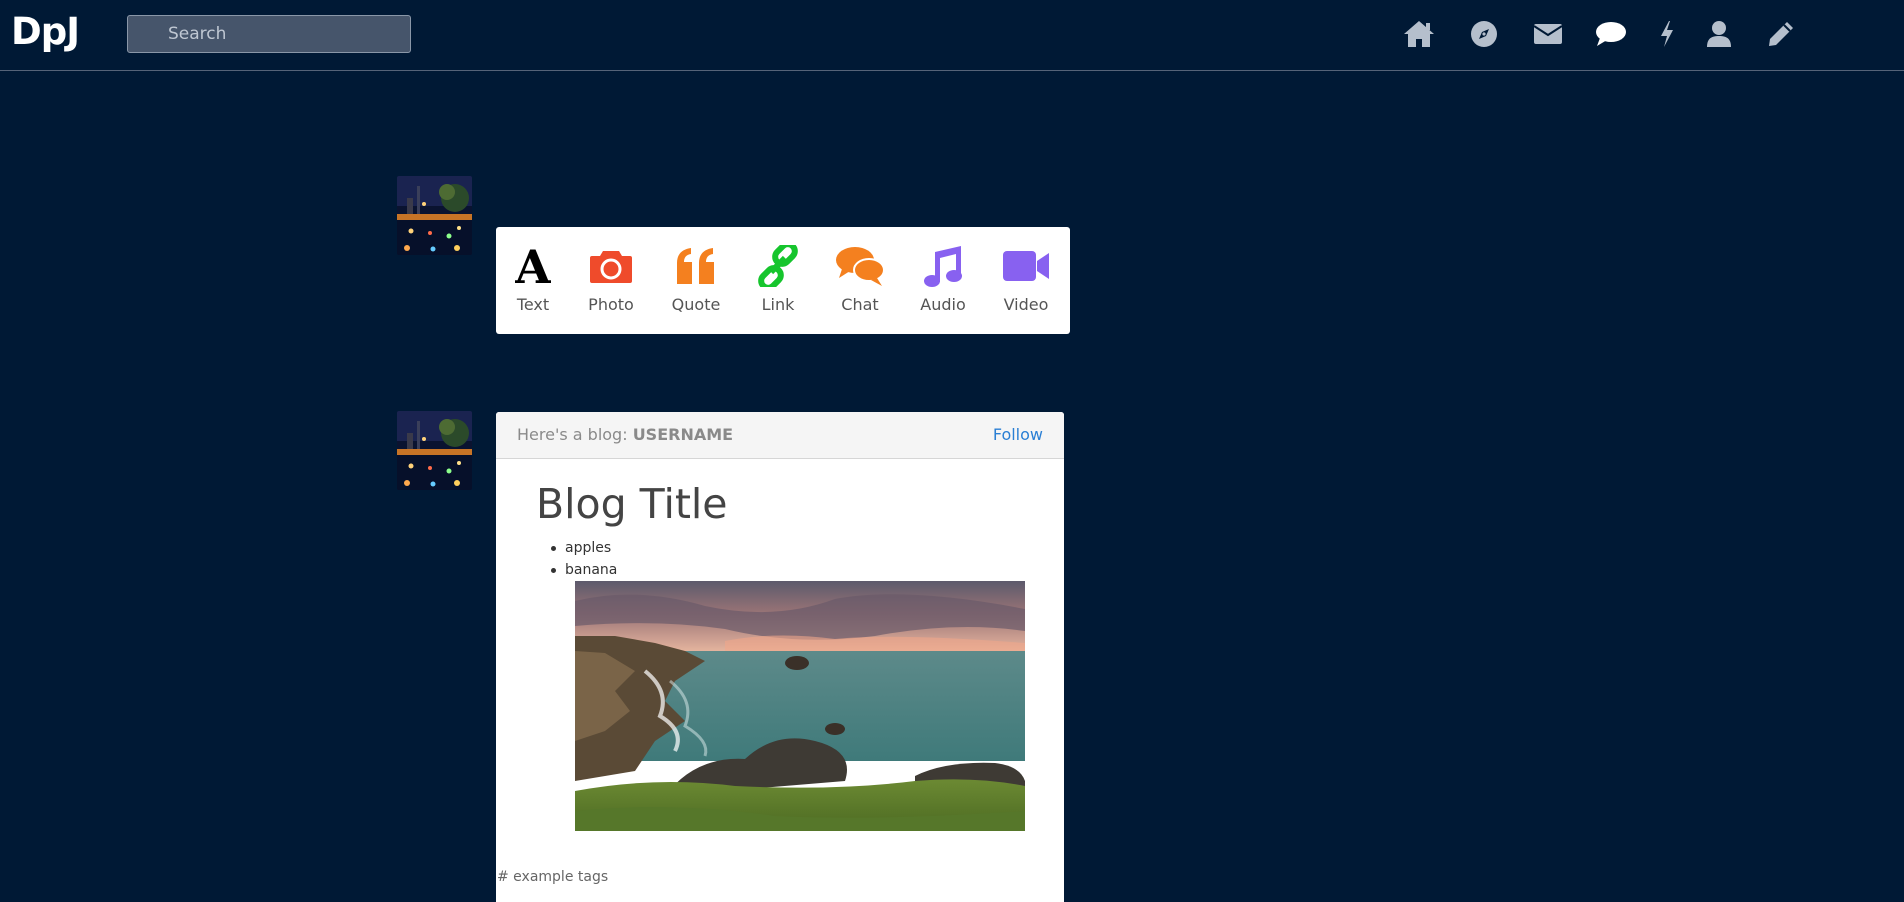 The width and height of the screenshot is (1904, 902). I want to click on home-icon, so click(1419, 34).